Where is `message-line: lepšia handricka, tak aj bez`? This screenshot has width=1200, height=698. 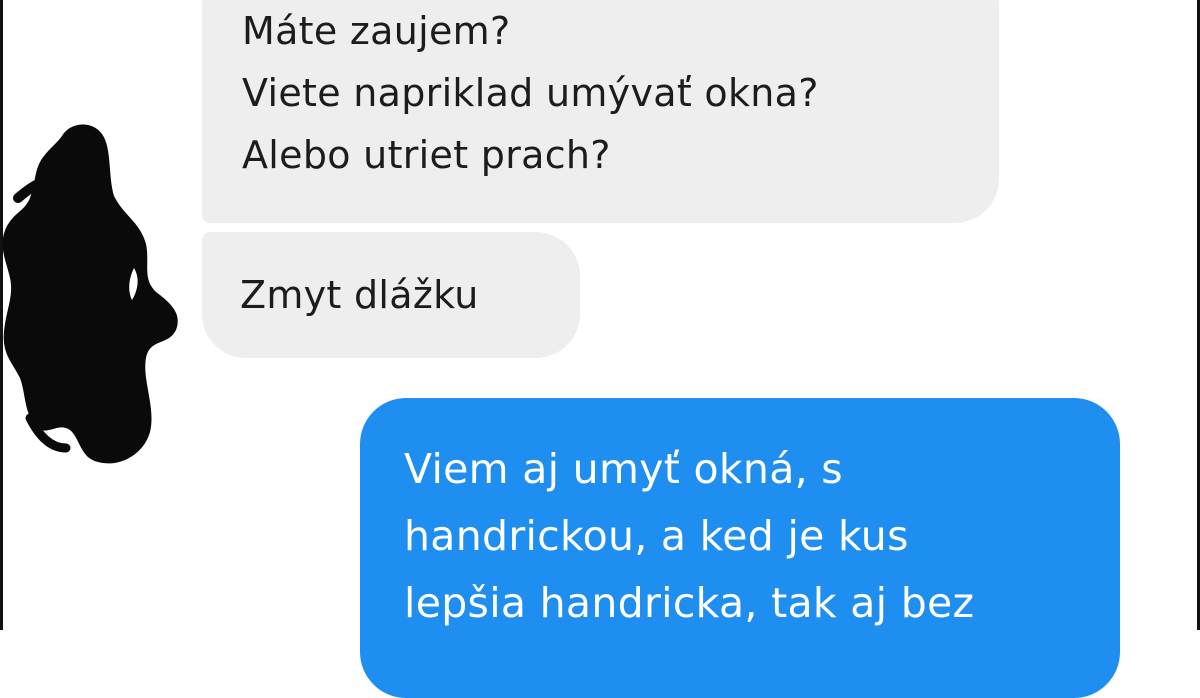
message-line: lepšia handricka, tak aj bez is located at coordinates (689, 603).